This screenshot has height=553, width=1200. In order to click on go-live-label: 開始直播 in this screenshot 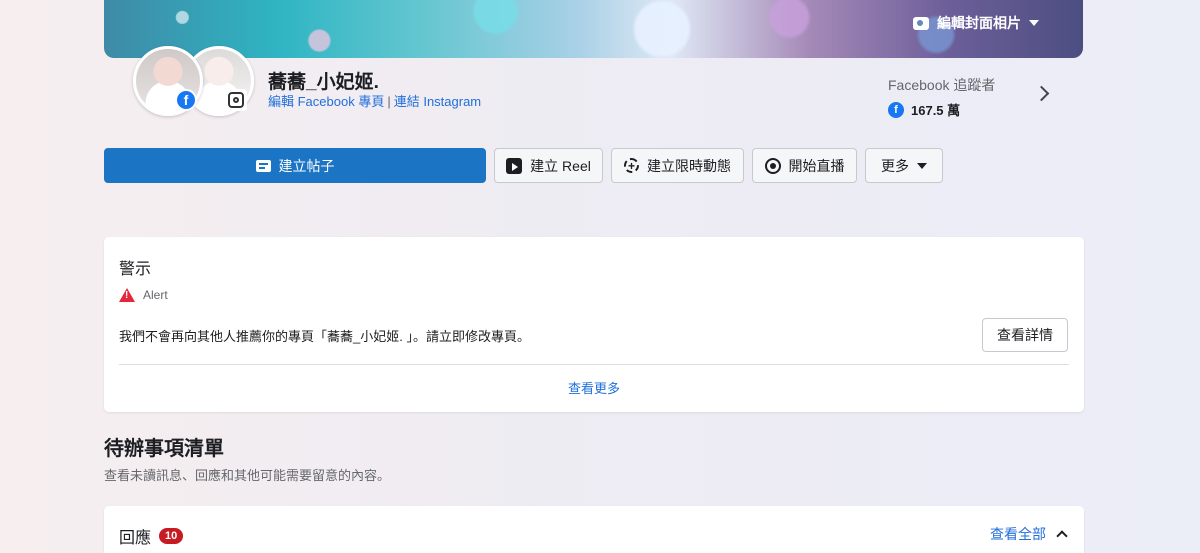, I will do `click(816, 165)`.